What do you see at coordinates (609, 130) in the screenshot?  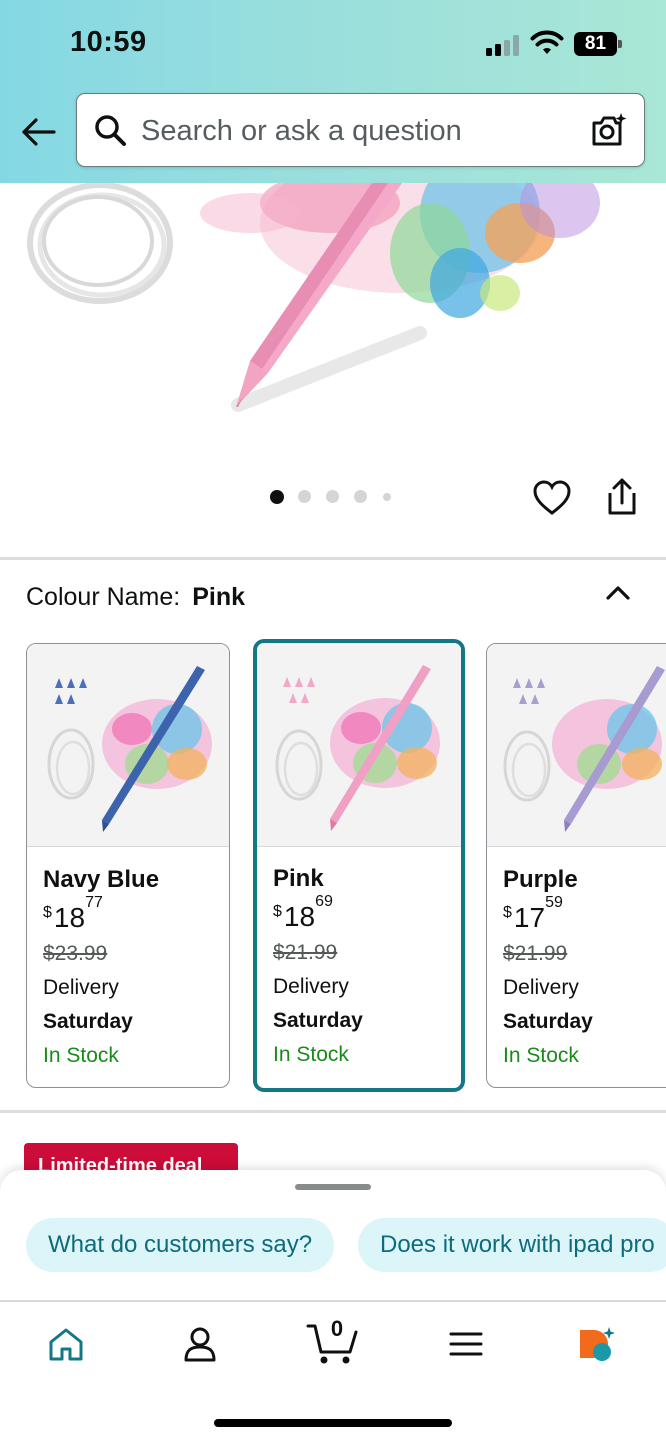 I see `camera-search-icon` at bounding box center [609, 130].